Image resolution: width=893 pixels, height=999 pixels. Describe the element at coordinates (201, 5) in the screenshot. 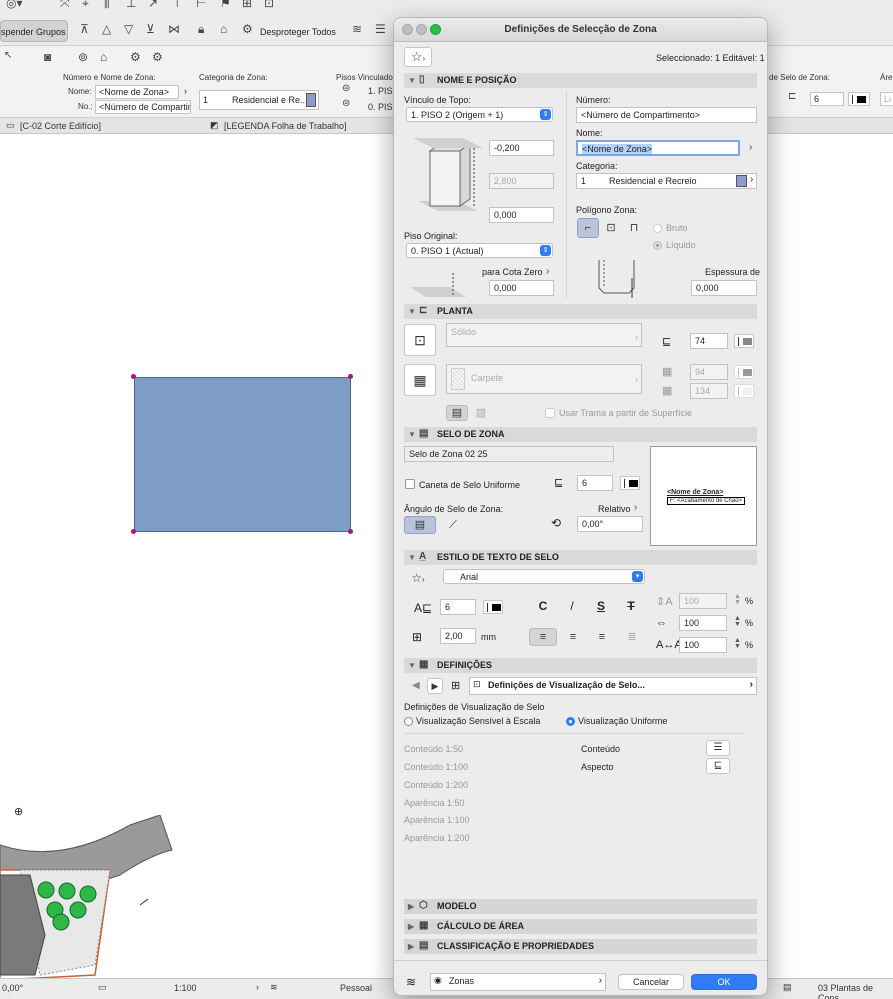

I see `toolbar-tool-icon: ⊢` at that location.